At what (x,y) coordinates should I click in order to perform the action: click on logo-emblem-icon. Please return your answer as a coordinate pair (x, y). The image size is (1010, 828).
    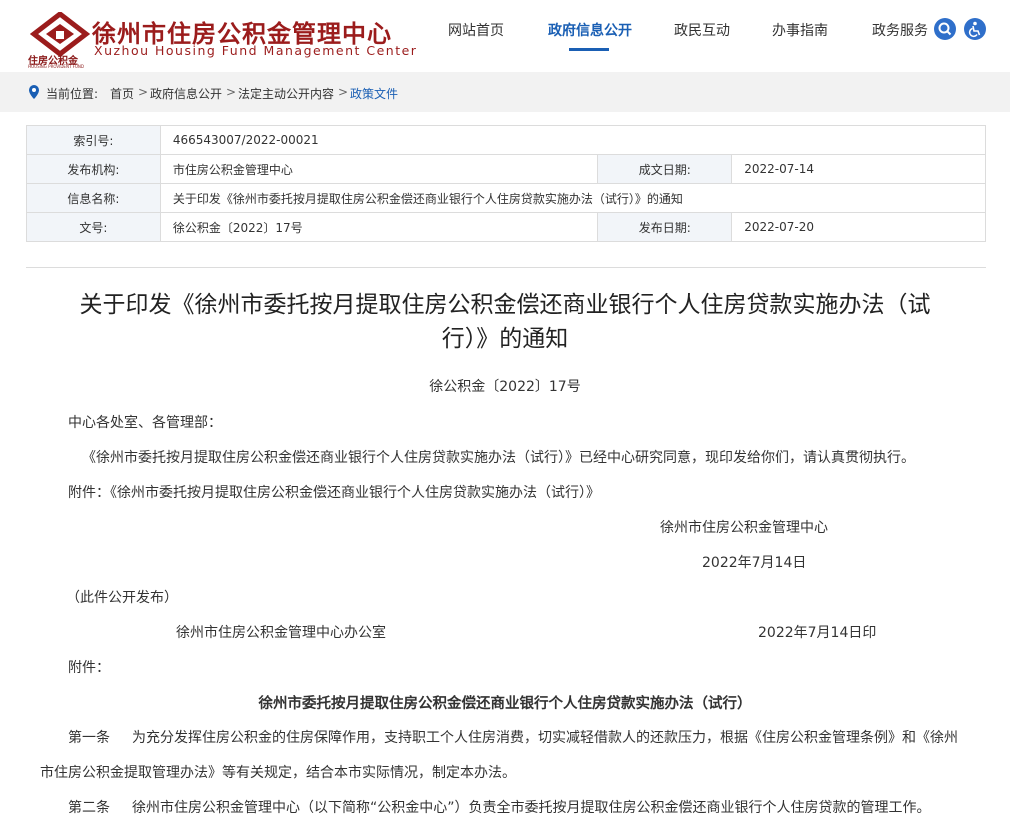
    Looking at the image, I should click on (60, 34).